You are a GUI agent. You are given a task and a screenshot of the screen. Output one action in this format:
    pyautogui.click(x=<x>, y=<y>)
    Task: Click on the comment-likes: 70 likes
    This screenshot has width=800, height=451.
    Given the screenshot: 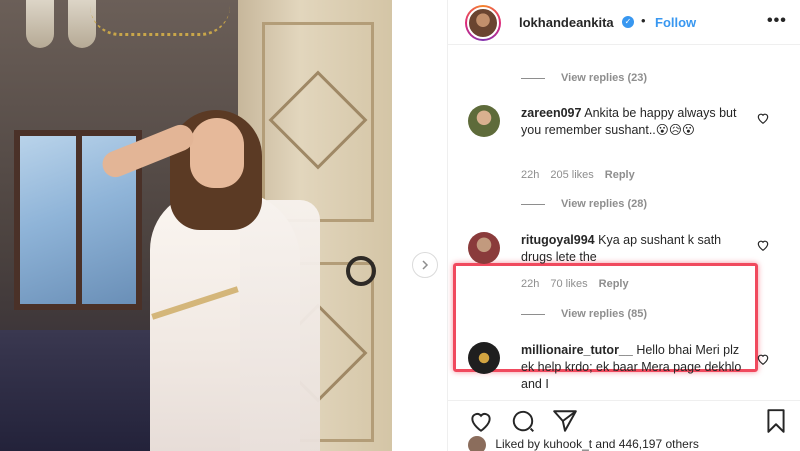 What is the action you would take?
    pyautogui.click(x=568, y=284)
    